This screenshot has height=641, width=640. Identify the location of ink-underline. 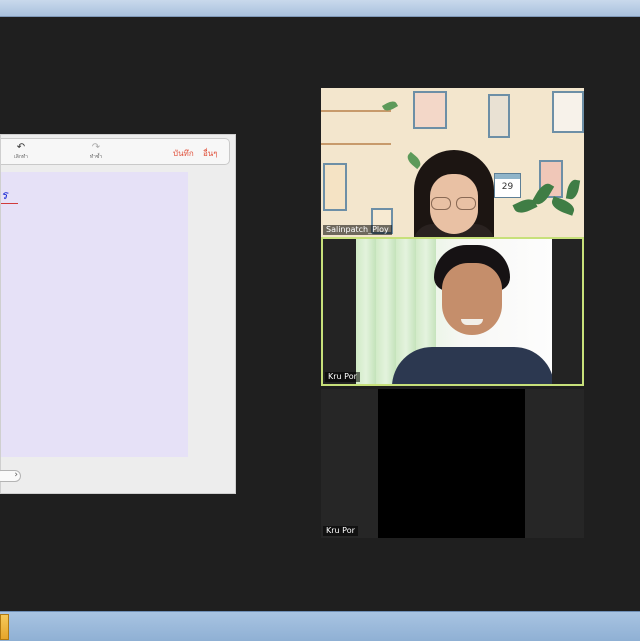
(9, 203).